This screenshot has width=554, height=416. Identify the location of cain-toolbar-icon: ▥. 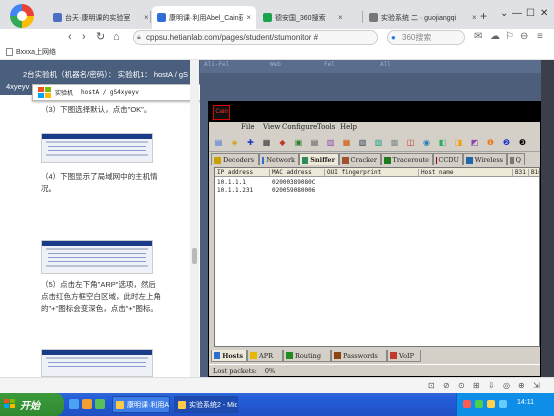
(330, 142).